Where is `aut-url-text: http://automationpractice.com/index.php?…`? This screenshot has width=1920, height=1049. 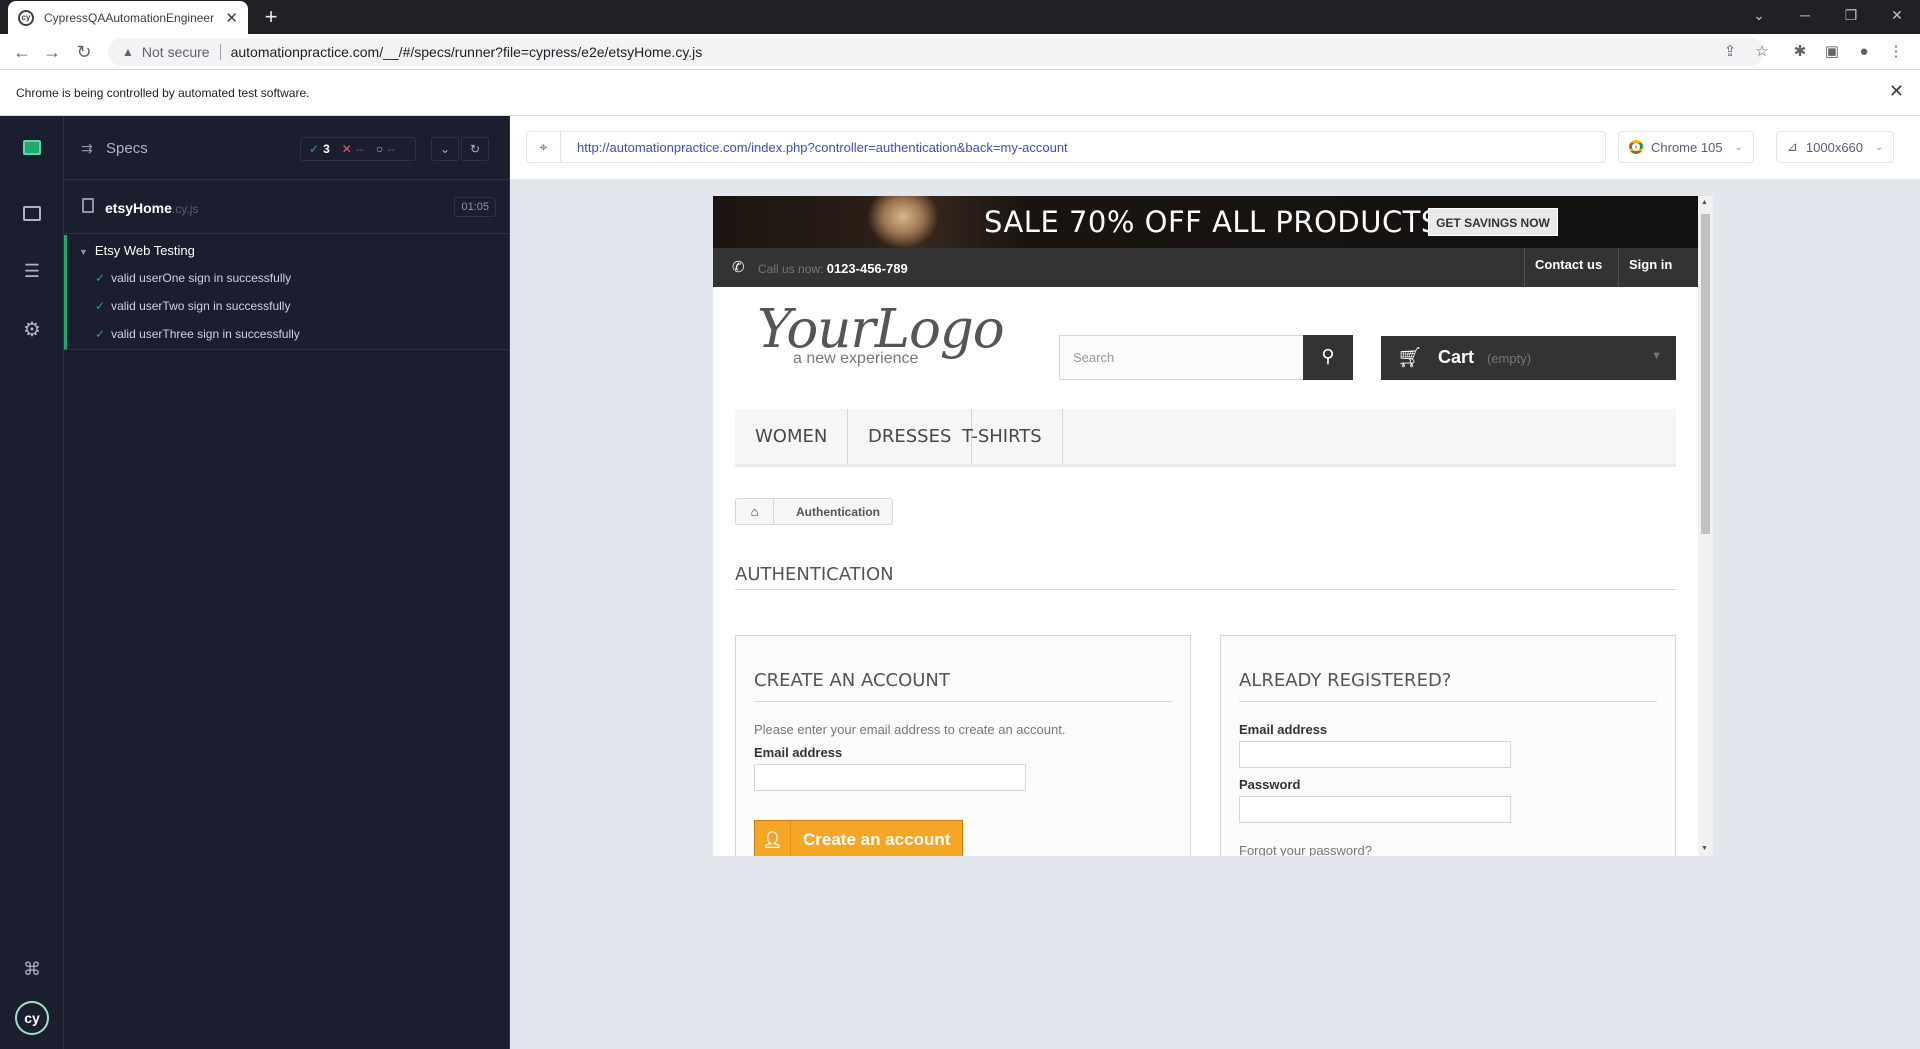
aut-url-text: http://automationpractice.com/index.php?… is located at coordinates (822, 147).